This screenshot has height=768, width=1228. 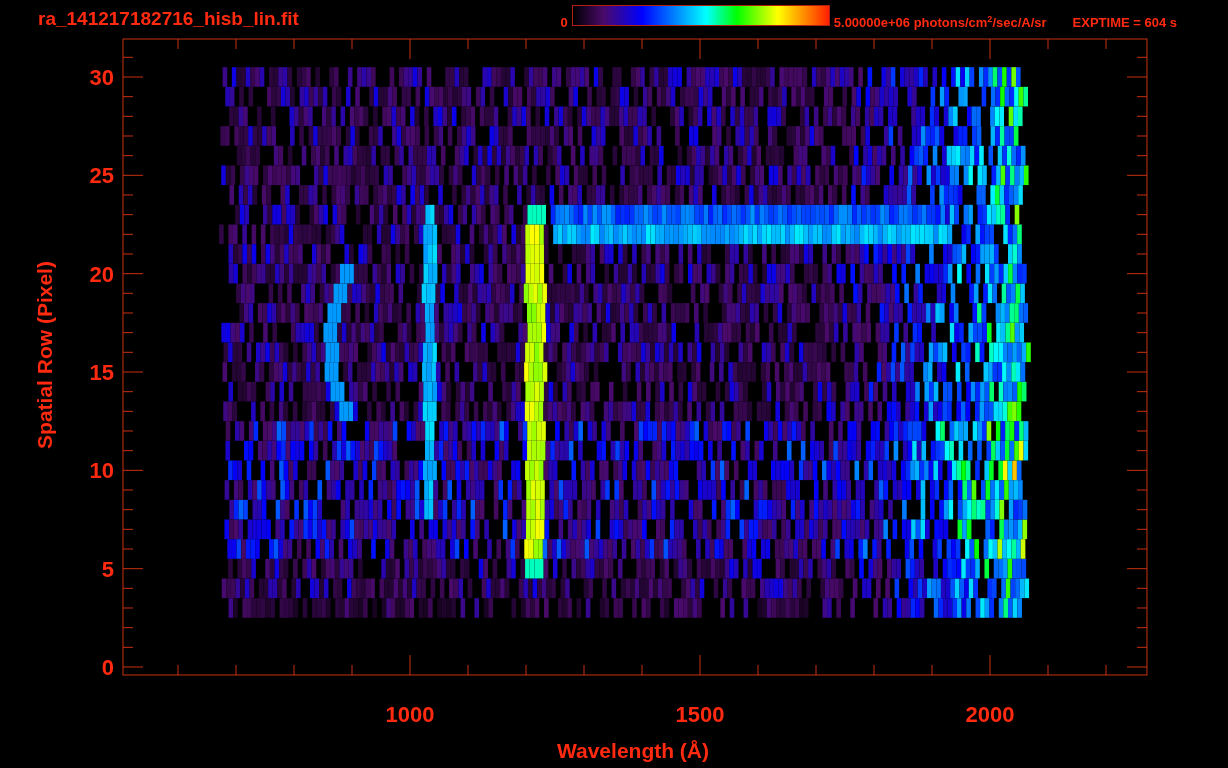 What do you see at coordinates (44, 355) in the screenshot?
I see `axis-title: Spatial Row (Pixel)` at bounding box center [44, 355].